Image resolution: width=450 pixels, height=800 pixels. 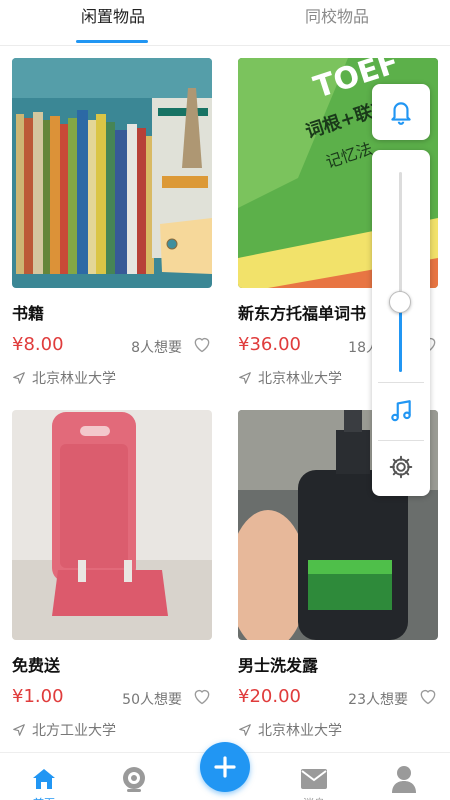 What do you see at coordinates (134, 779) in the screenshot?
I see `camera-icon` at bounding box center [134, 779].